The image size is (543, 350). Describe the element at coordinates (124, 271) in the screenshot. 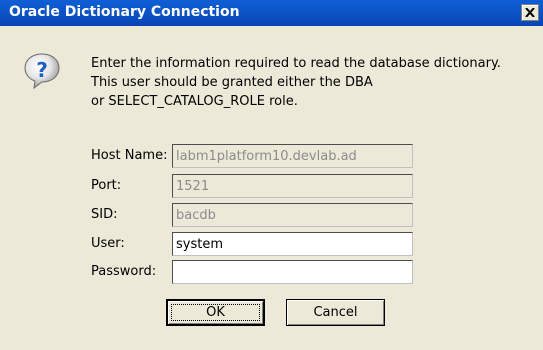

I see `password-label: Password:` at that location.